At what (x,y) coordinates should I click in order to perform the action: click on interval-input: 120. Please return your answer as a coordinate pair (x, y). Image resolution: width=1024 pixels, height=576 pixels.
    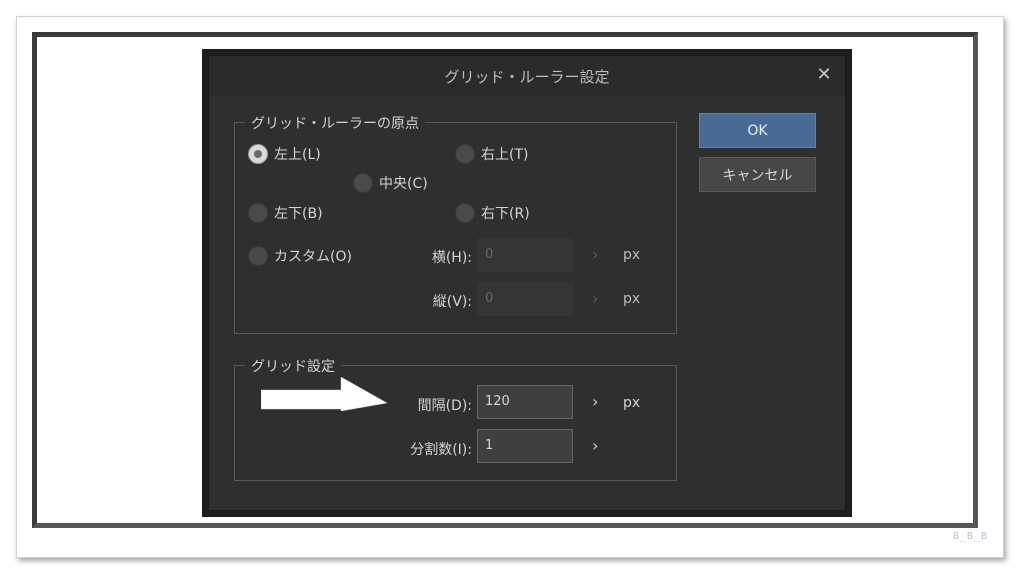
    Looking at the image, I should click on (525, 402).